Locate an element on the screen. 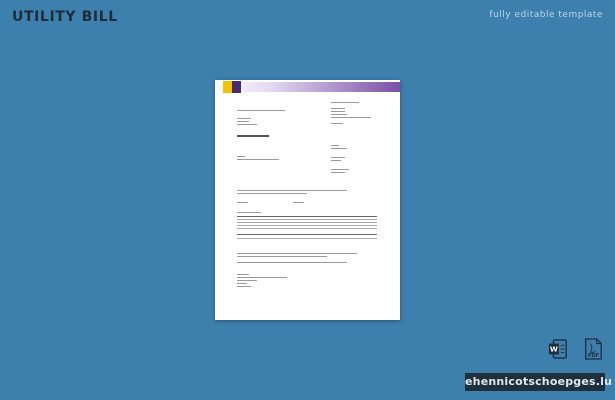 The width and height of the screenshot is (615, 400). svg-text: PDF is located at coordinates (593, 356).